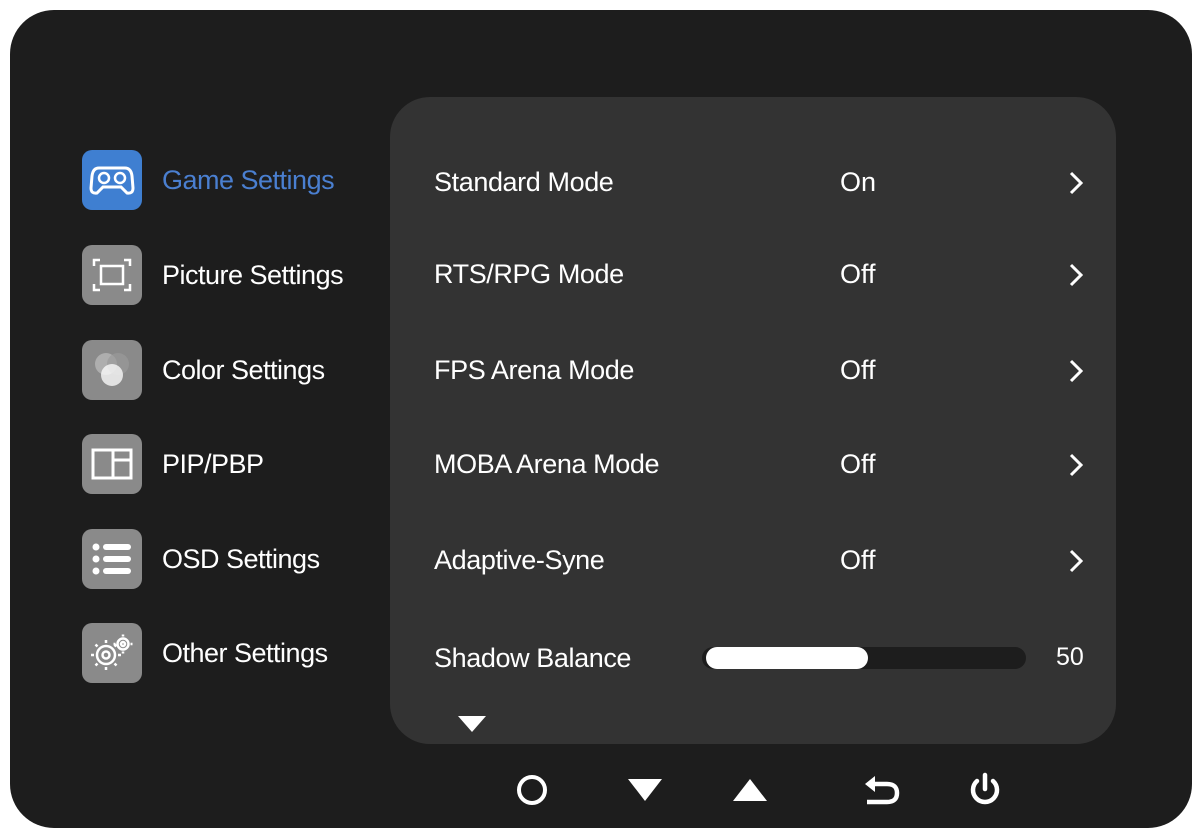 This screenshot has height=829, width=1195. Describe the element at coordinates (112, 275) in the screenshot. I see `picture-frame-icon` at that location.